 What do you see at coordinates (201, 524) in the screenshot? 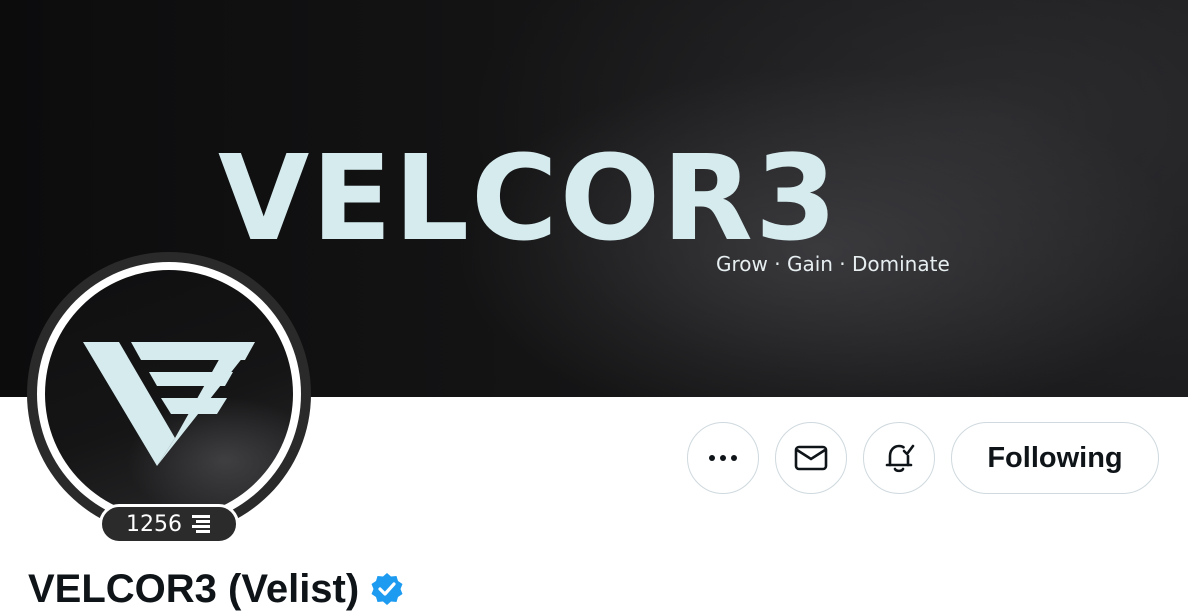
I see `velcor3-mark-icon` at bounding box center [201, 524].